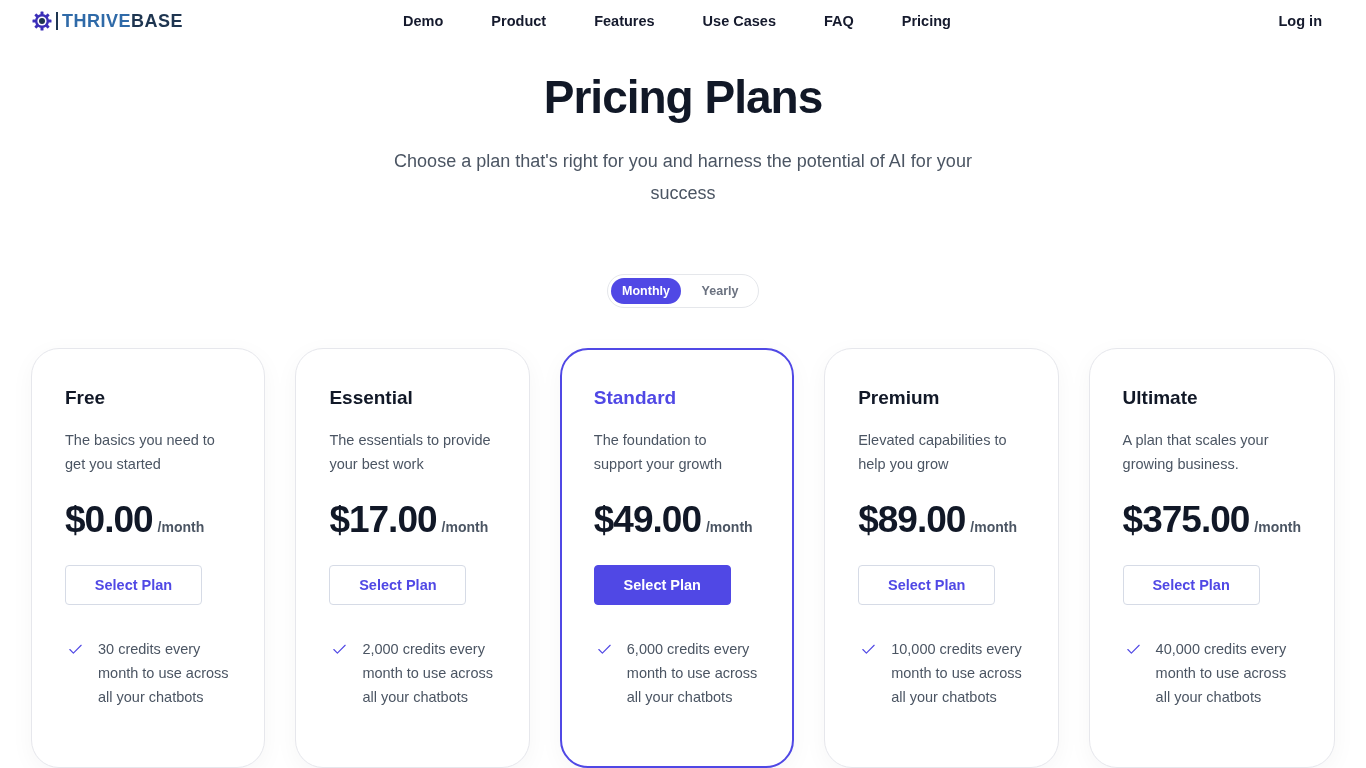 Image resolution: width=1366 pixels, height=768 pixels. What do you see at coordinates (428, 673) in the screenshot?
I see `plan-feature: 2,000 credits every month to use across all your chatbots` at bounding box center [428, 673].